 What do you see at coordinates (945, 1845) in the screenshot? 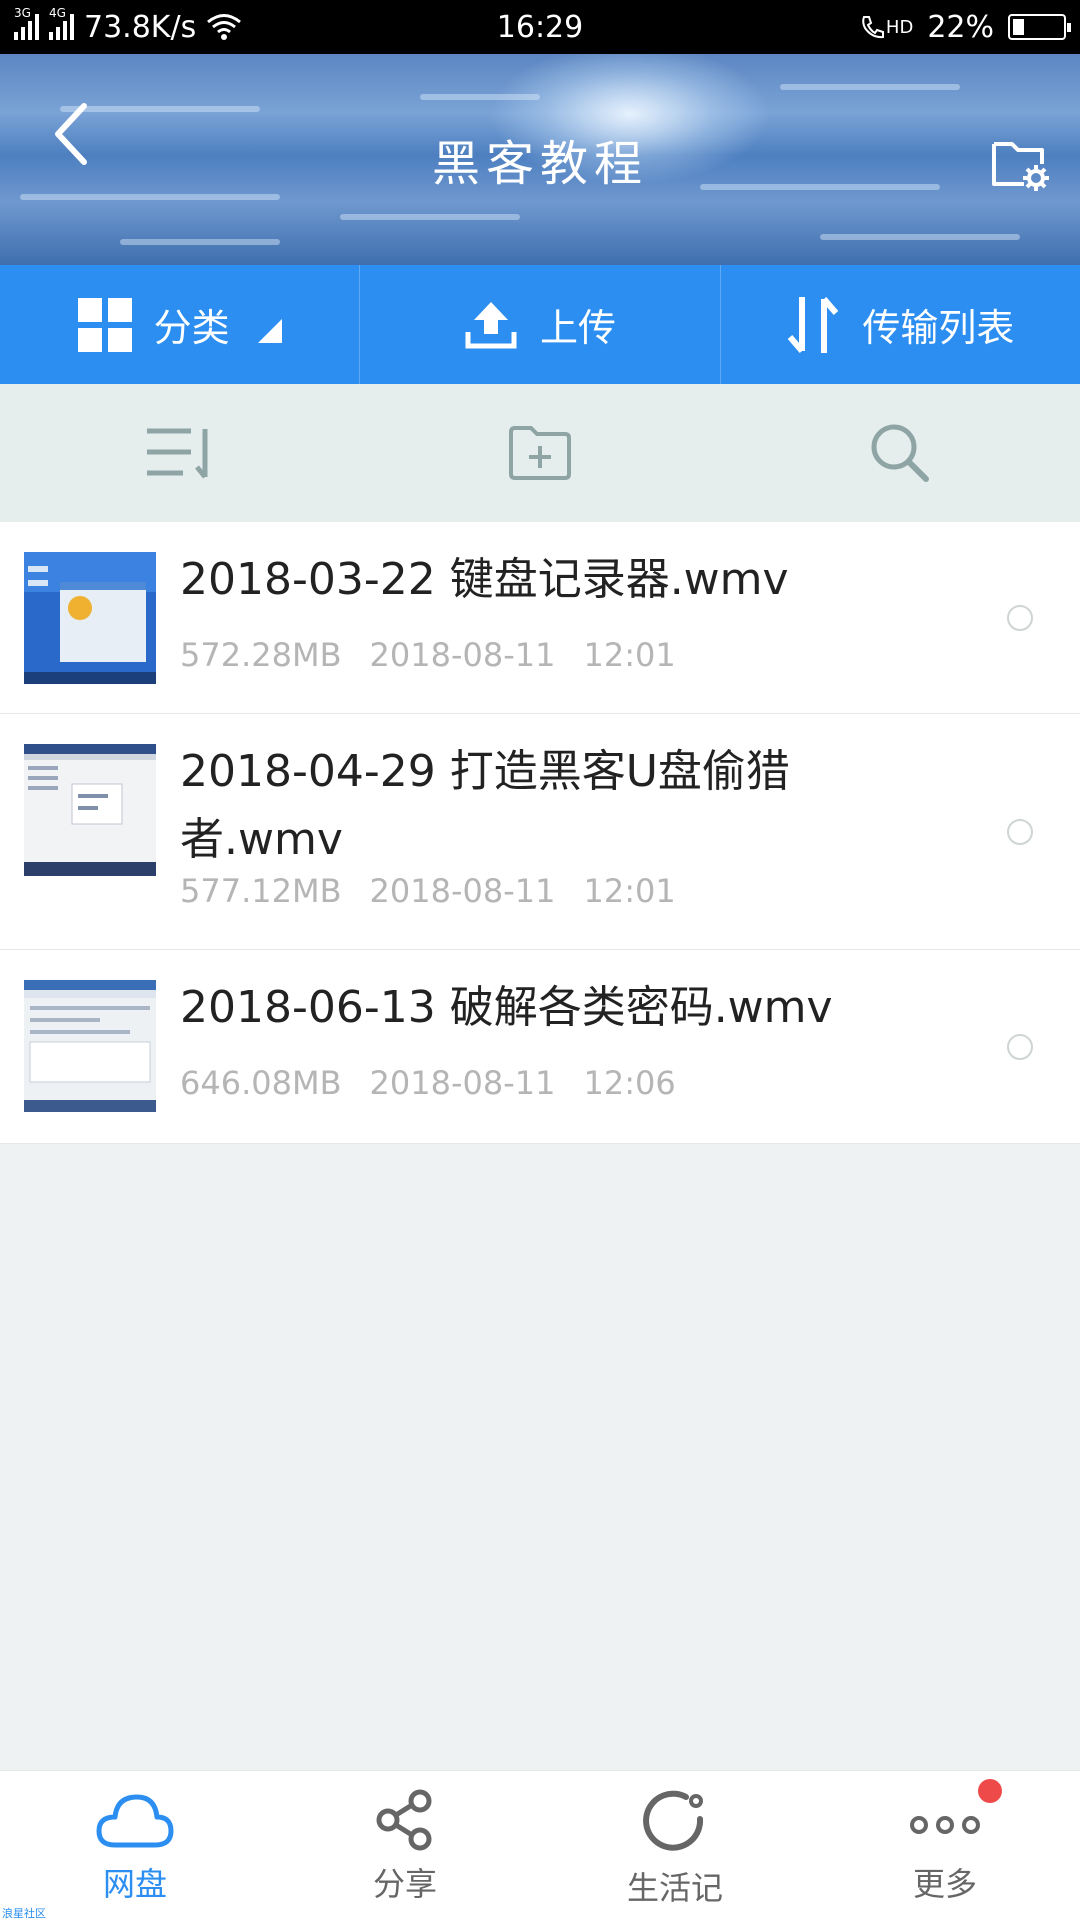
I see `nav-item-more: 更多` at bounding box center [945, 1845].